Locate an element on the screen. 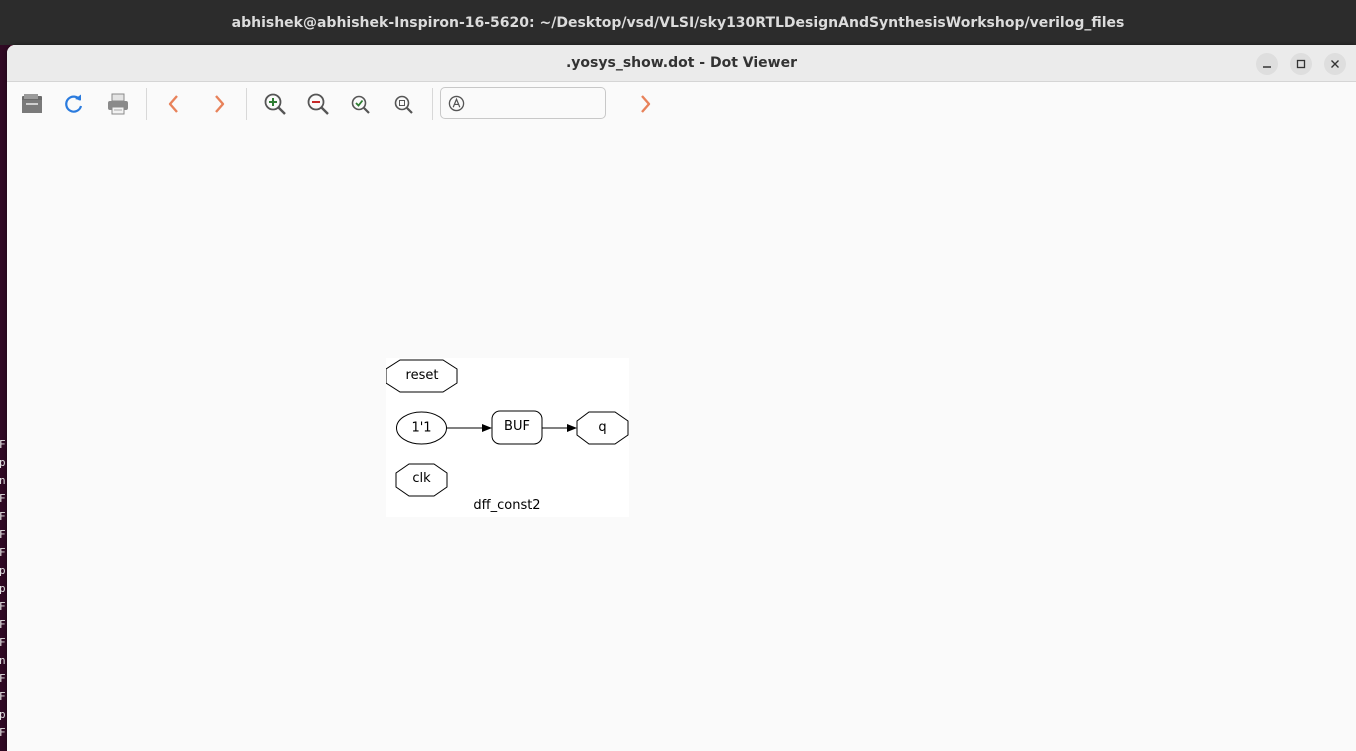 The width and height of the screenshot is (1356, 751). search-input is located at coordinates (536, 104).